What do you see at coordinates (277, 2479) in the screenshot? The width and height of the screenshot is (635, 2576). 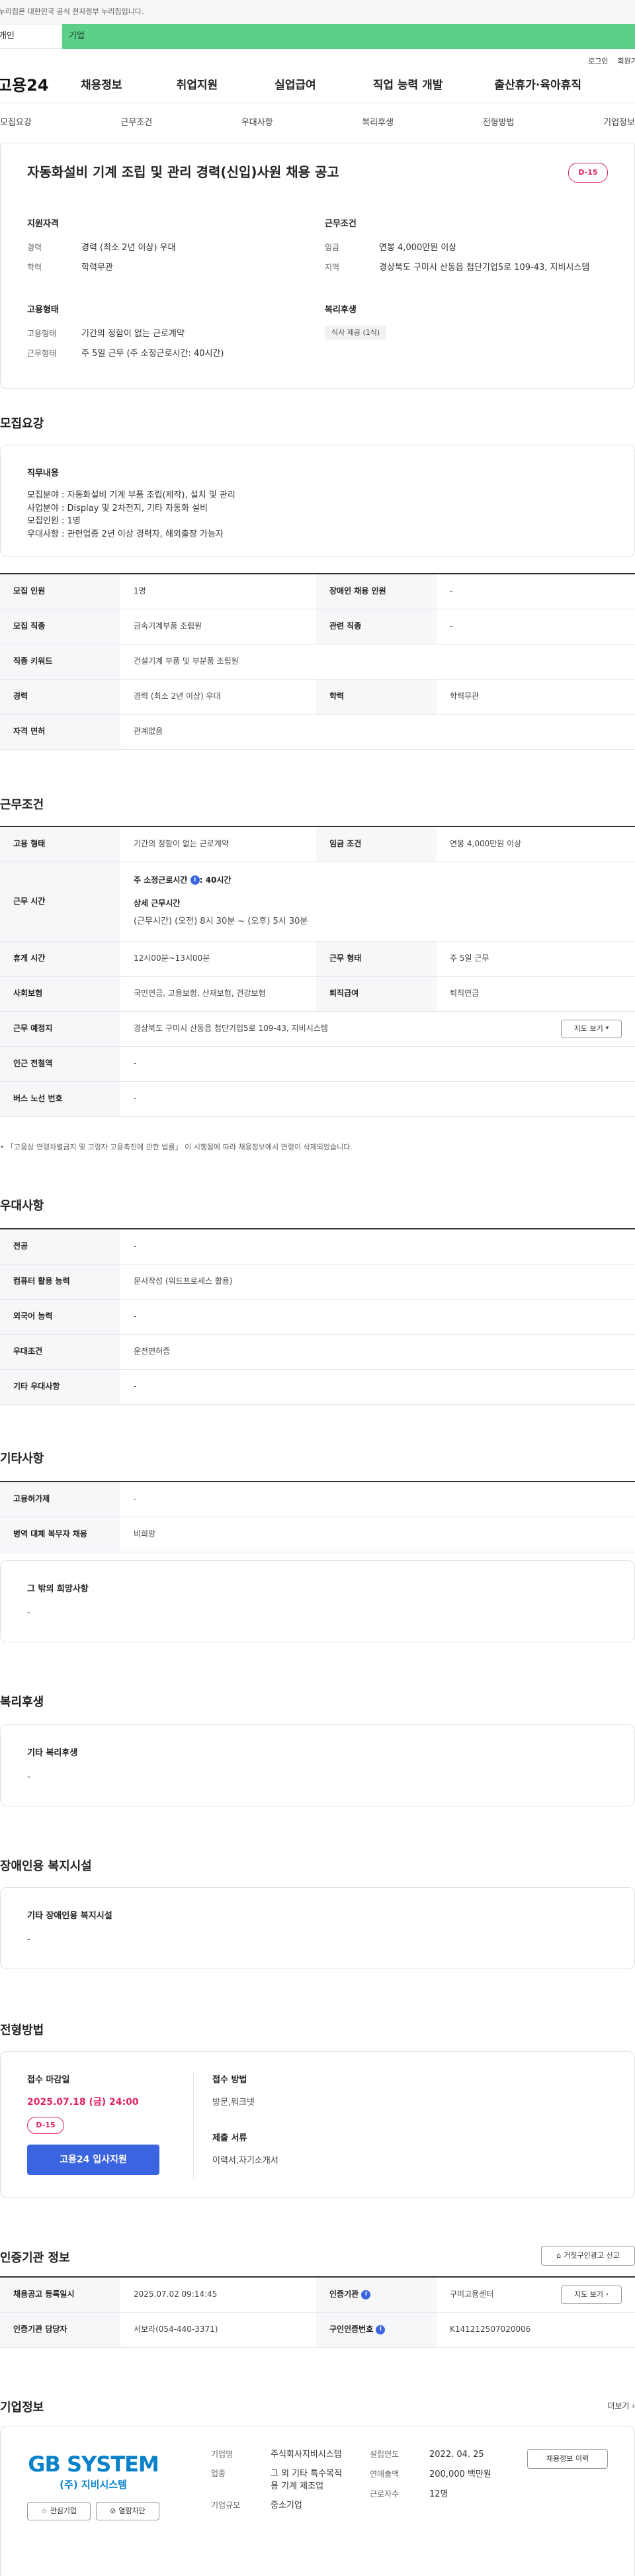 I see `company-field: 업종 그 외 기타 특수목적용 기계 제조업` at bounding box center [277, 2479].